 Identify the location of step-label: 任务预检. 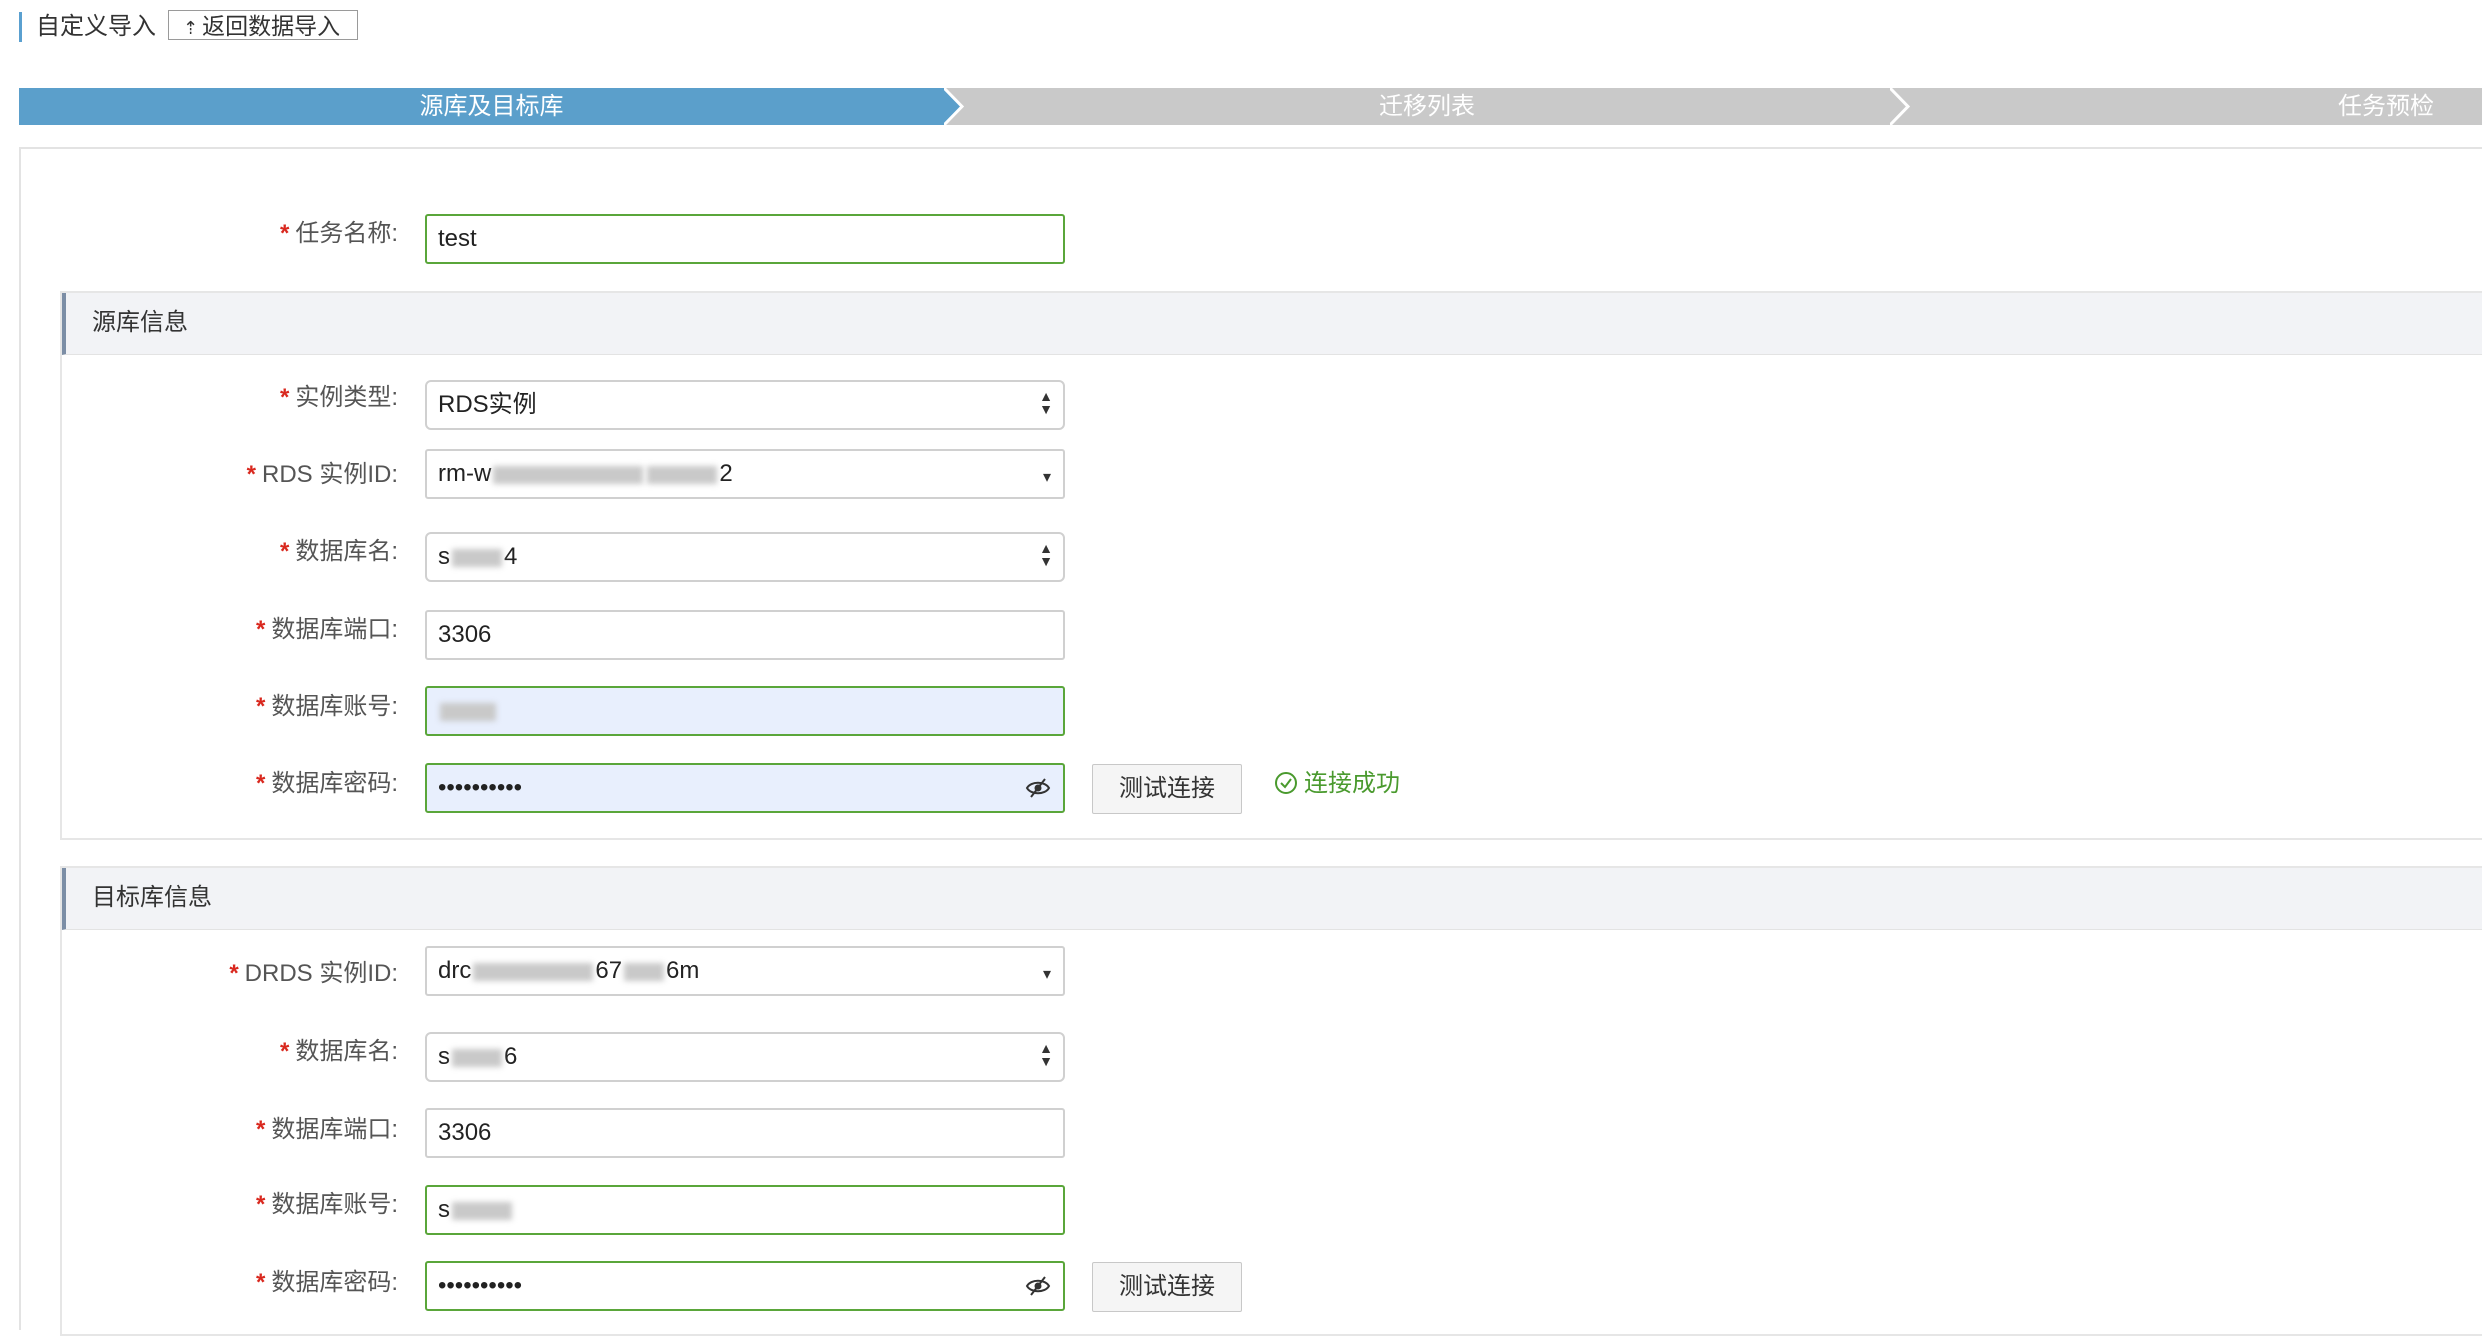
(2386, 106).